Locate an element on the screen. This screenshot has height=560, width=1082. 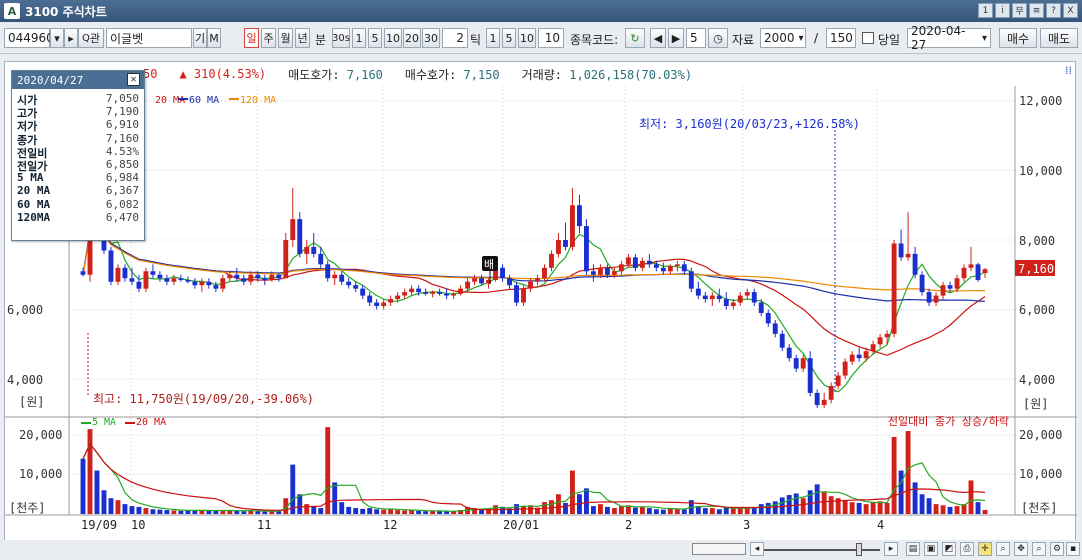
data-count-select: 2000 ▾ is located at coordinates (783, 38).